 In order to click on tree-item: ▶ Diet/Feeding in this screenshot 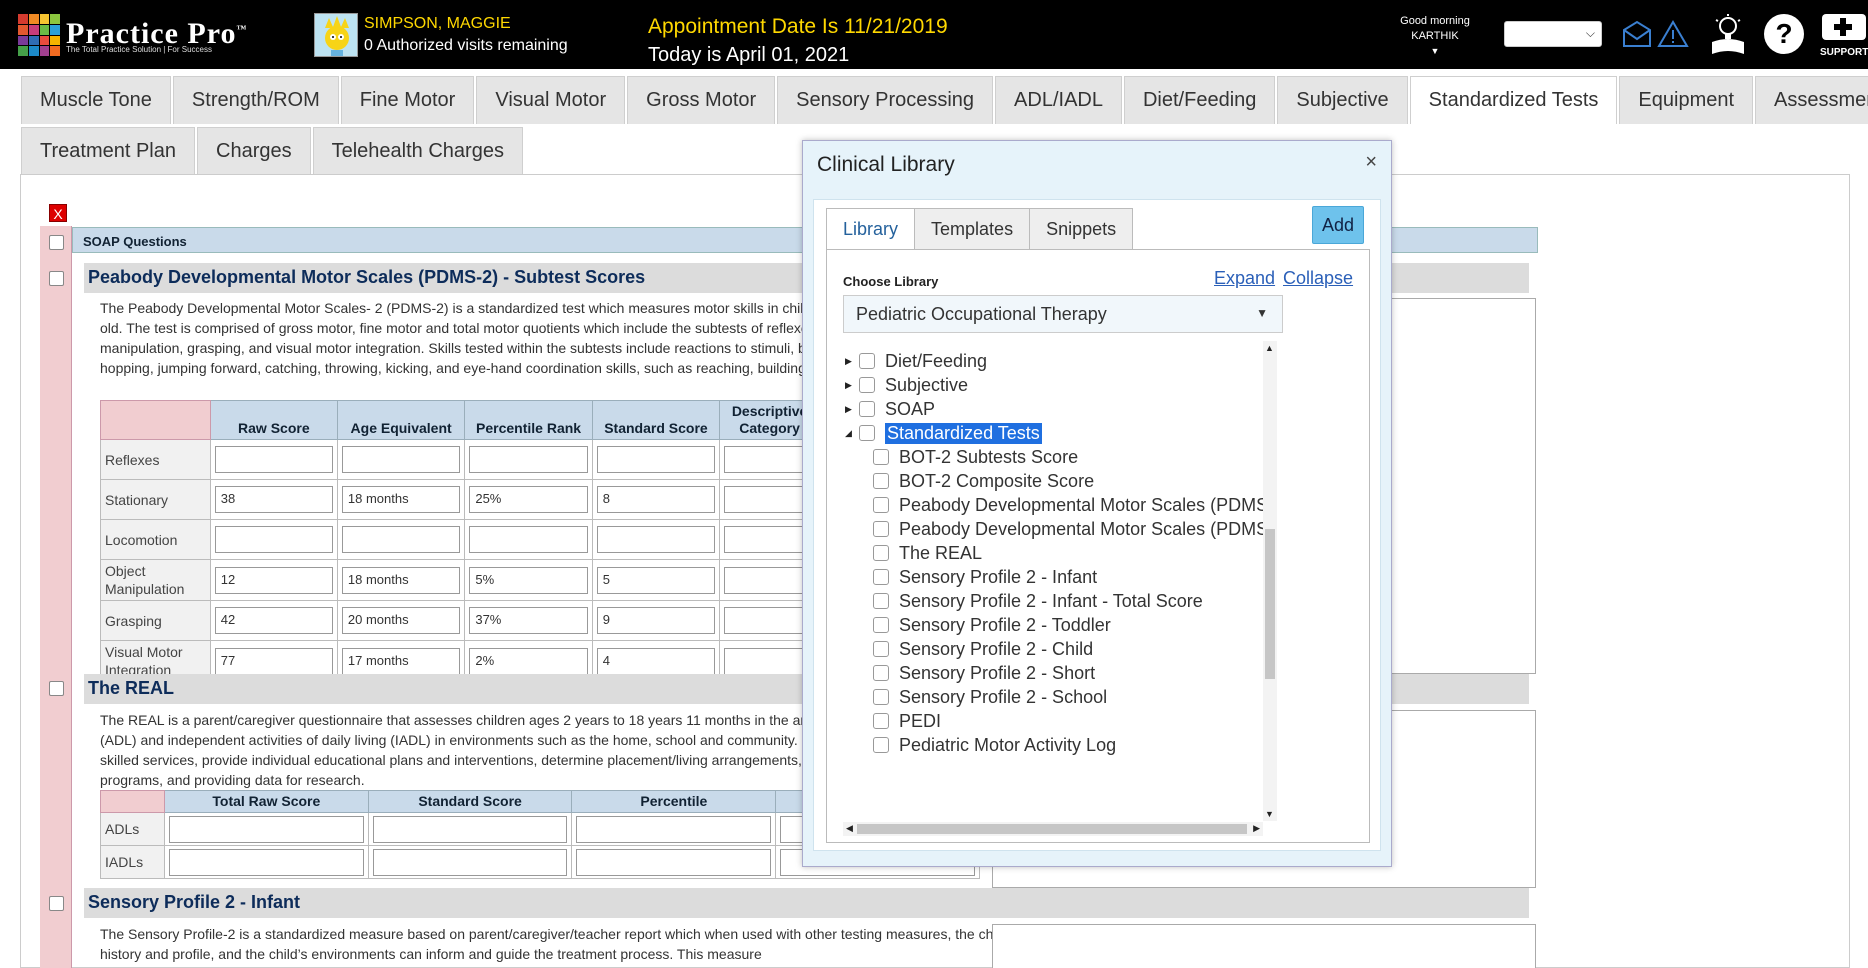, I will do `click(916, 361)`.